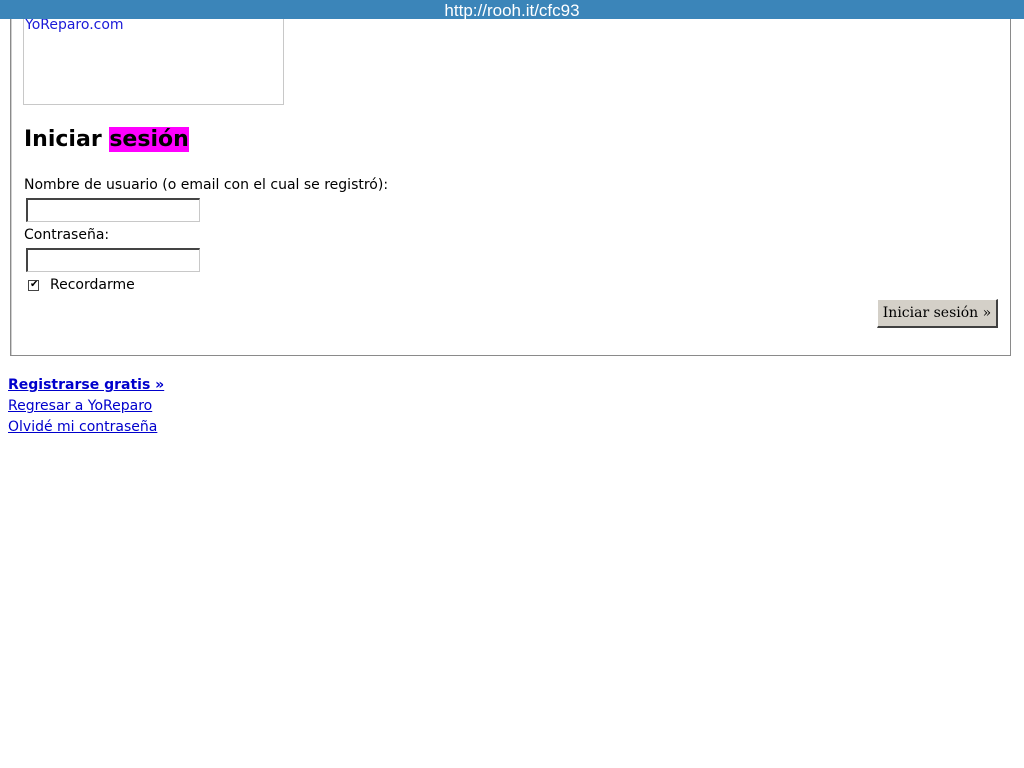 The image size is (1024, 768). I want to click on page-title-highlight: sesión, so click(149, 139).